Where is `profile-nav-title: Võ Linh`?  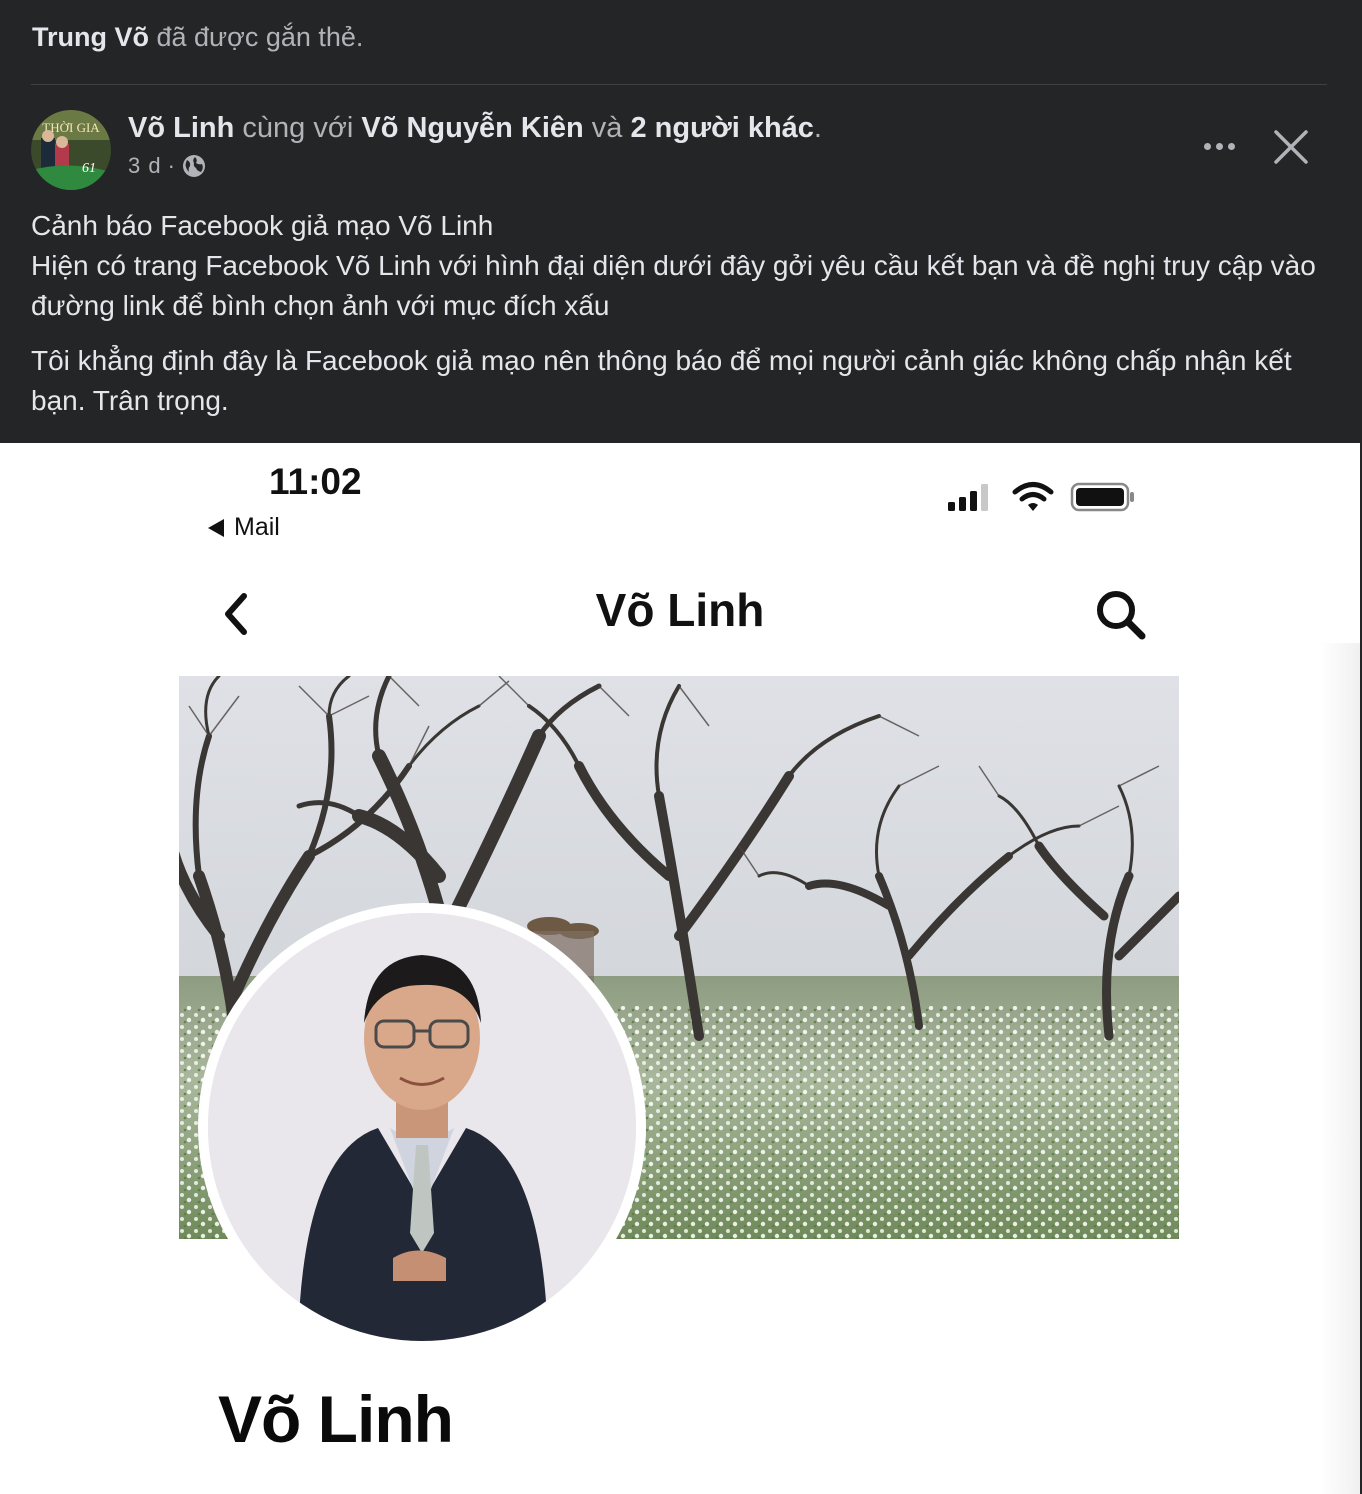
profile-nav-title: Võ Linh is located at coordinates (680, 610).